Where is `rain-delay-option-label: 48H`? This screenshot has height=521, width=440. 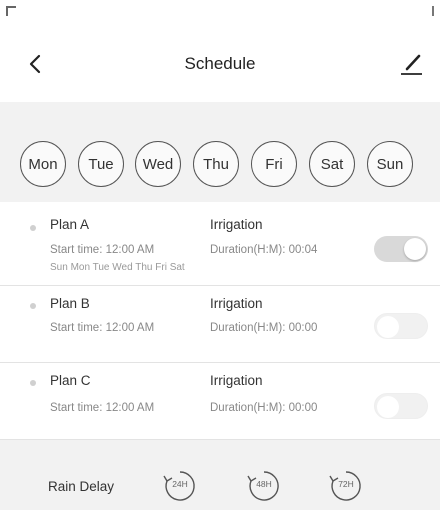
rain-delay-option-label: 48H is located at coordinates (264, 484).